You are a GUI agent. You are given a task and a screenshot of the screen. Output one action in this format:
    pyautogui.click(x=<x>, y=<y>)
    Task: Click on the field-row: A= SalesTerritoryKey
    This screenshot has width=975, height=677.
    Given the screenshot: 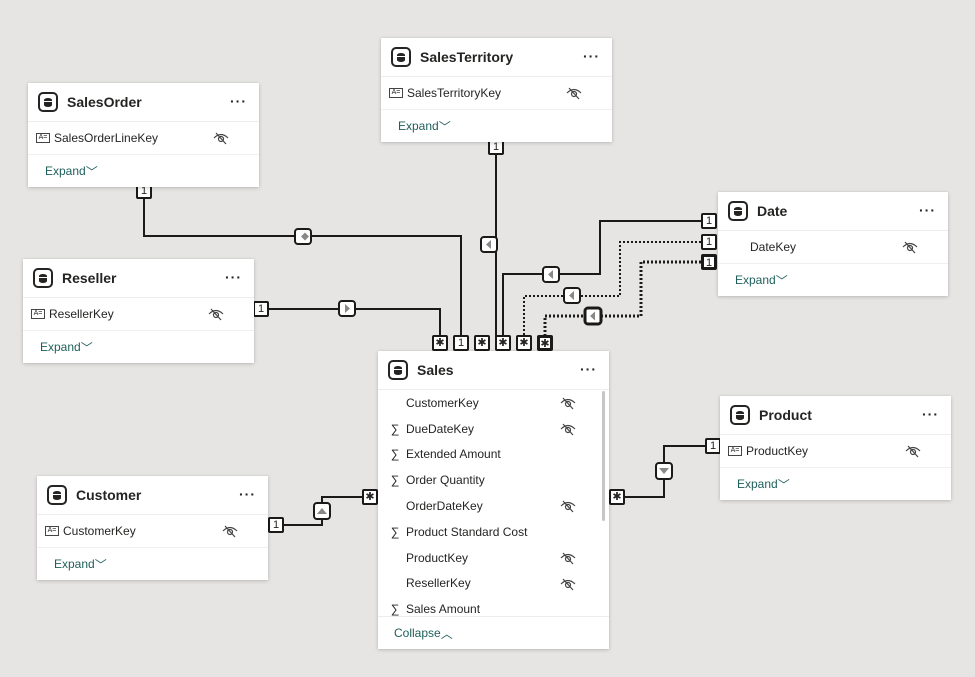 What is the action you would take?
    pyautogui.click(x=496, y=93)
    